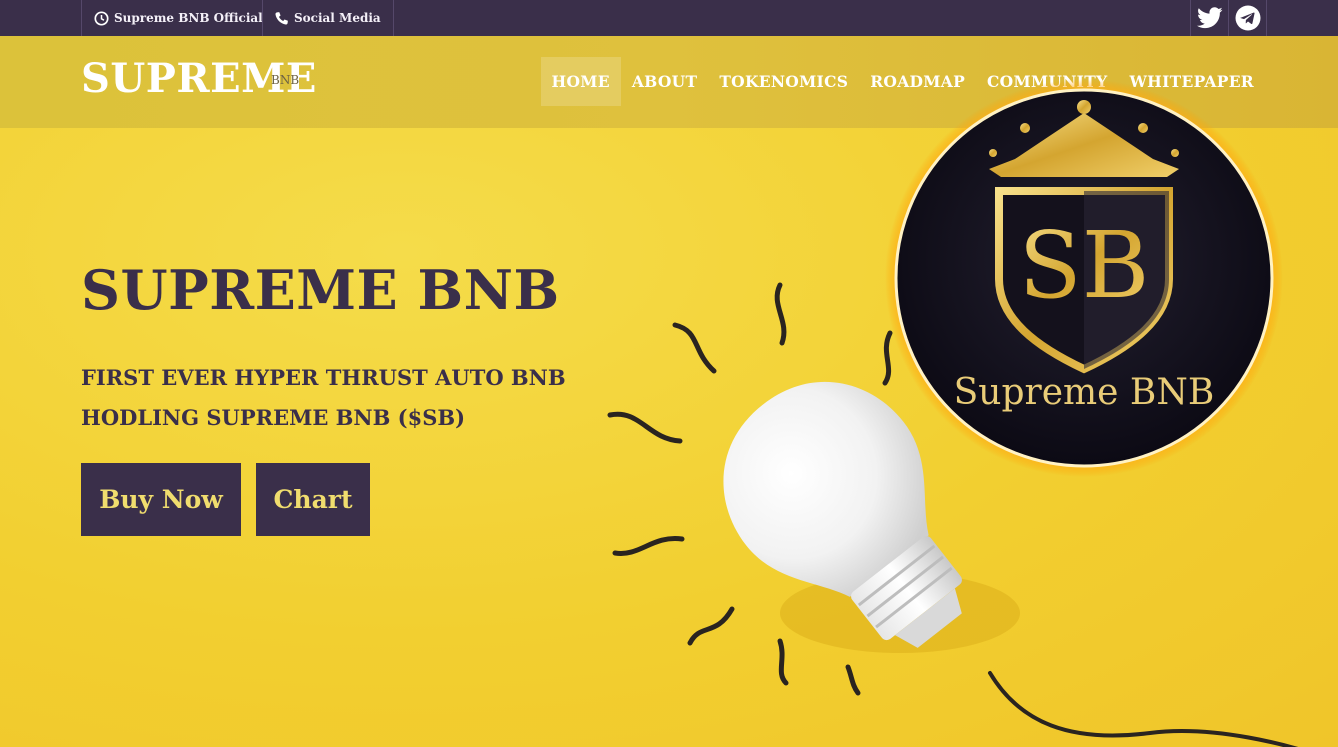 Image resolution: width=1338 pixels, height=747 pixels. What do you see at coordinates (313, 499) in the screenshot?
I see `chart-button: Chart` at bounding box center [313, 499].